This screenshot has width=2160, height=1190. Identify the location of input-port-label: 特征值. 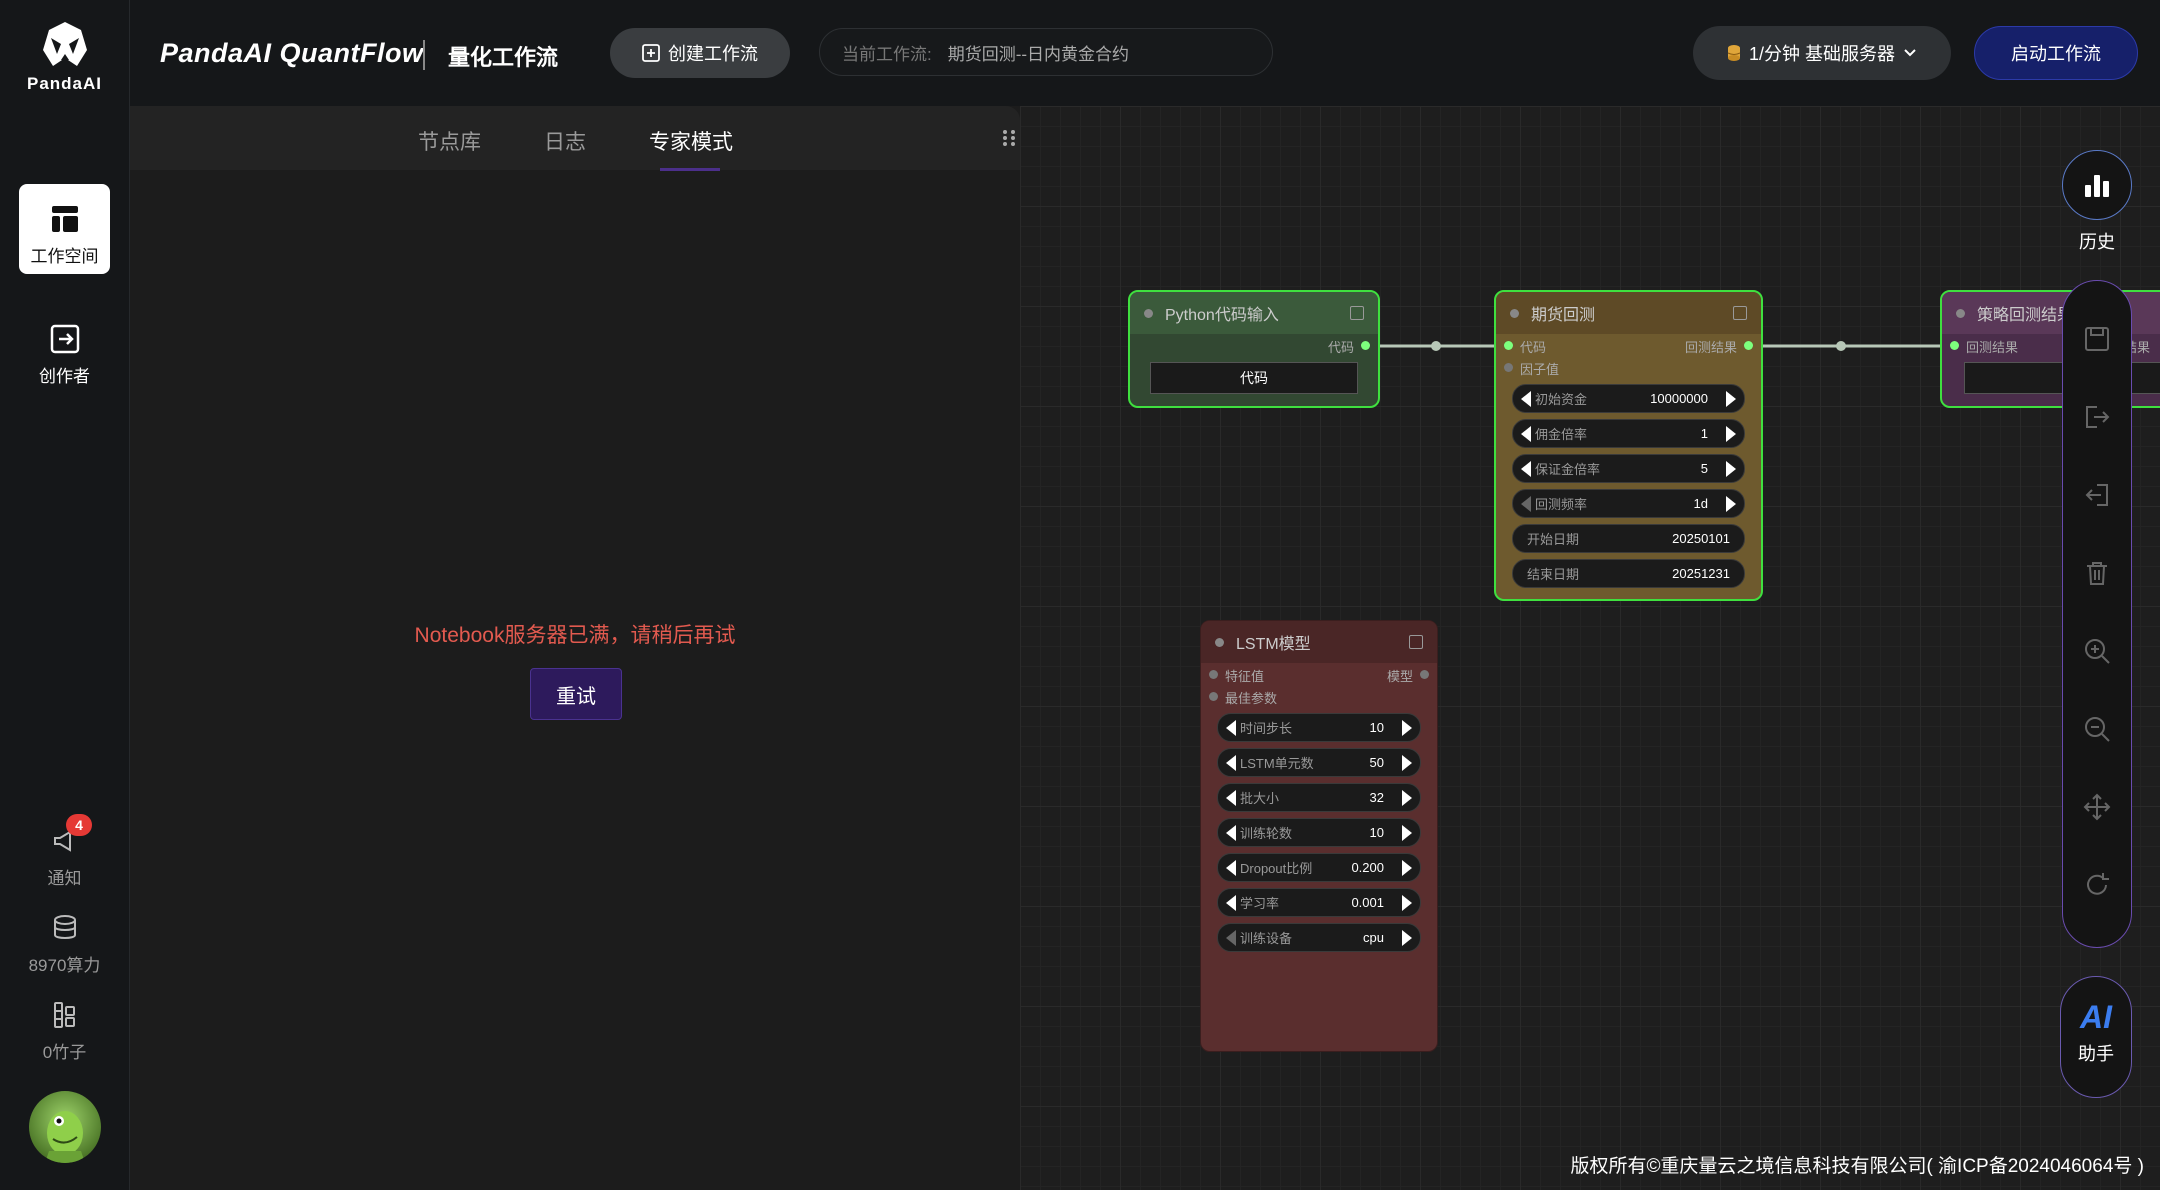
(1245, 676).